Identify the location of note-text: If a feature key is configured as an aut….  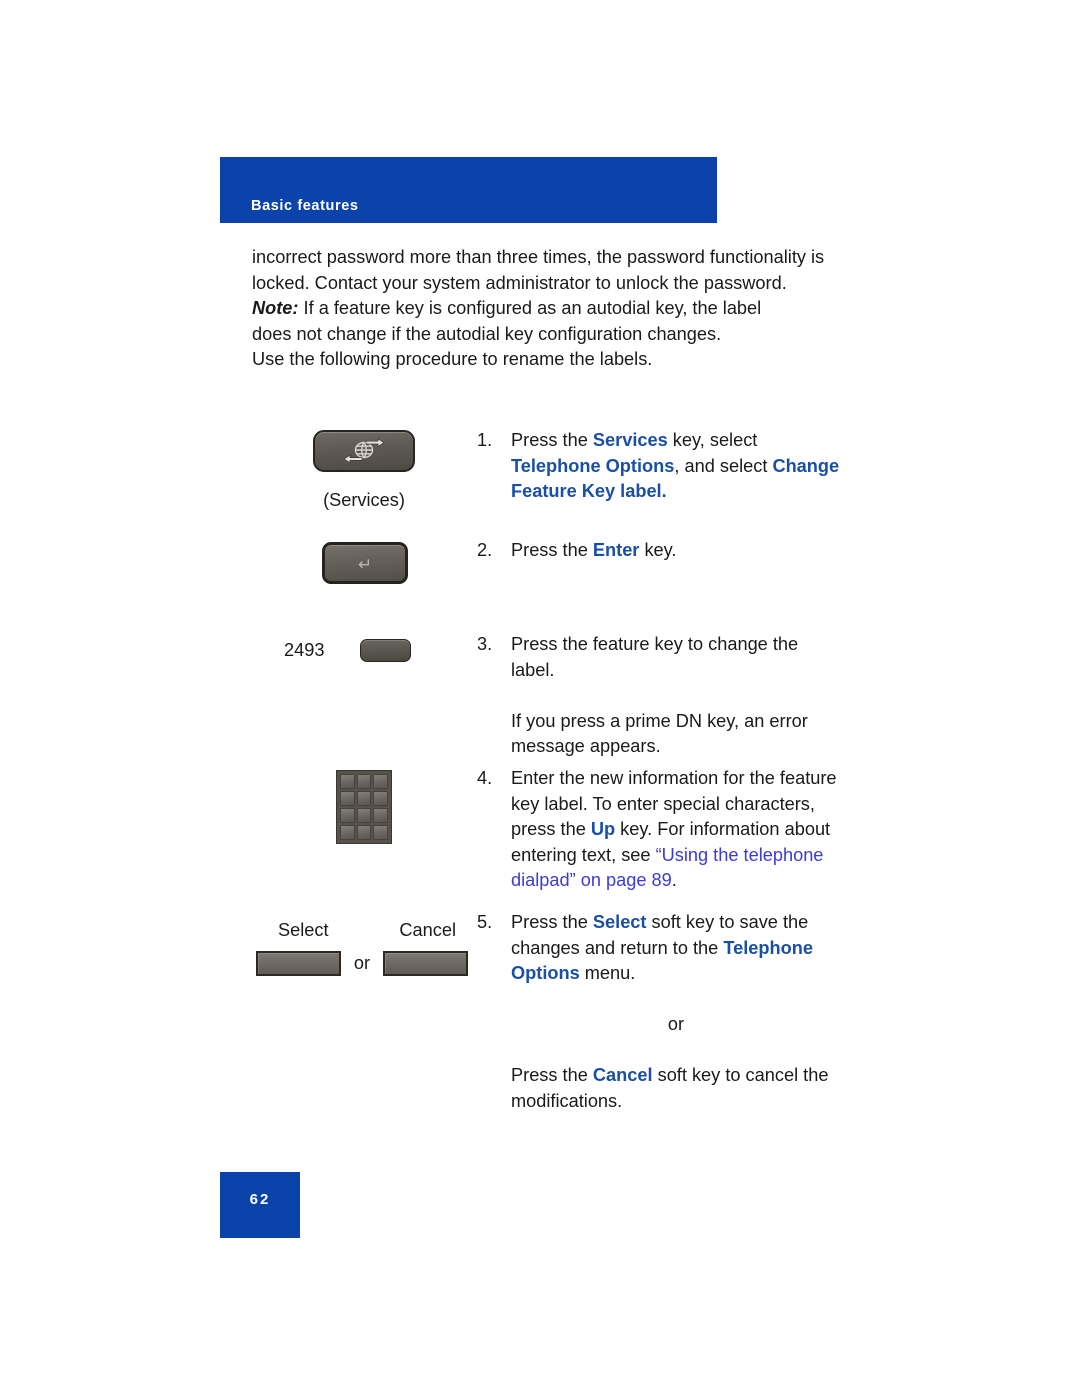
(507, 321).